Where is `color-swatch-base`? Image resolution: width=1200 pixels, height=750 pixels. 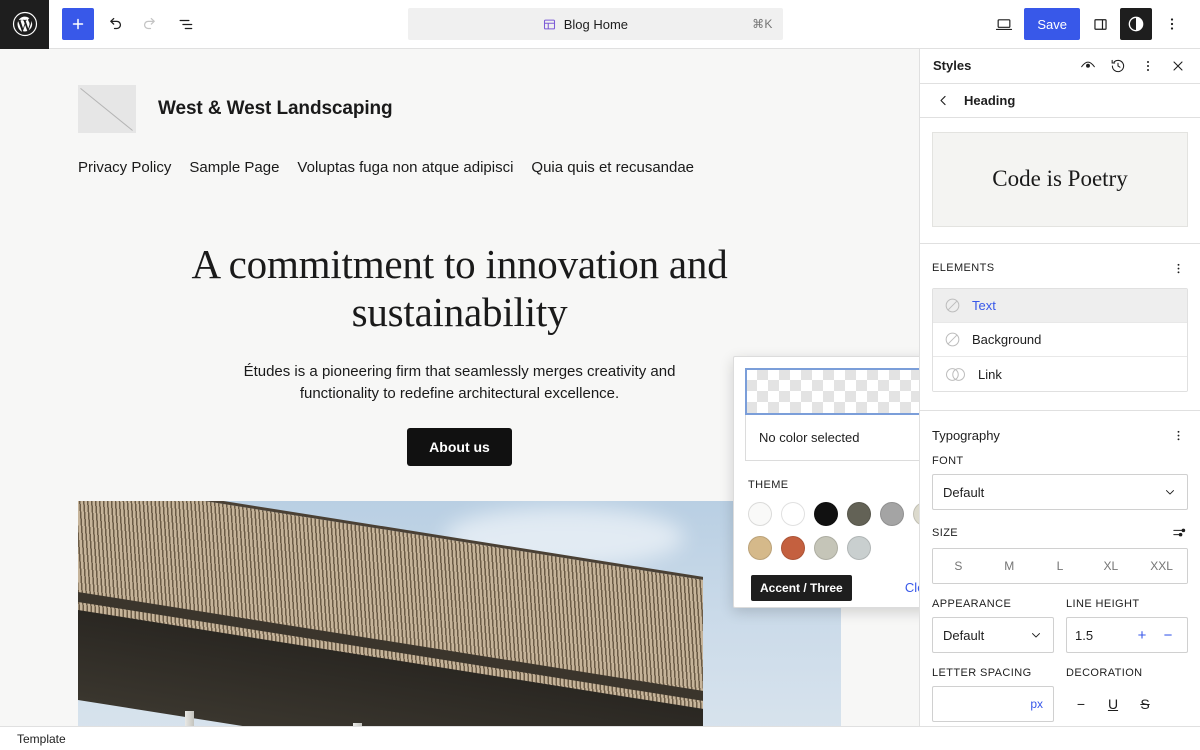
color-swatch-base is located at coordinates (760, 514).